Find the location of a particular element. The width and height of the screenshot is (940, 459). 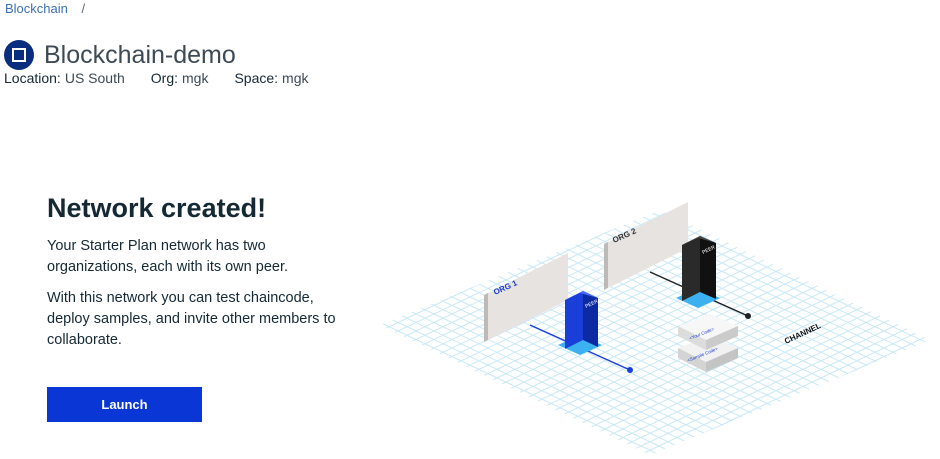

blockchain-icon is located at coordinates (19, 55).